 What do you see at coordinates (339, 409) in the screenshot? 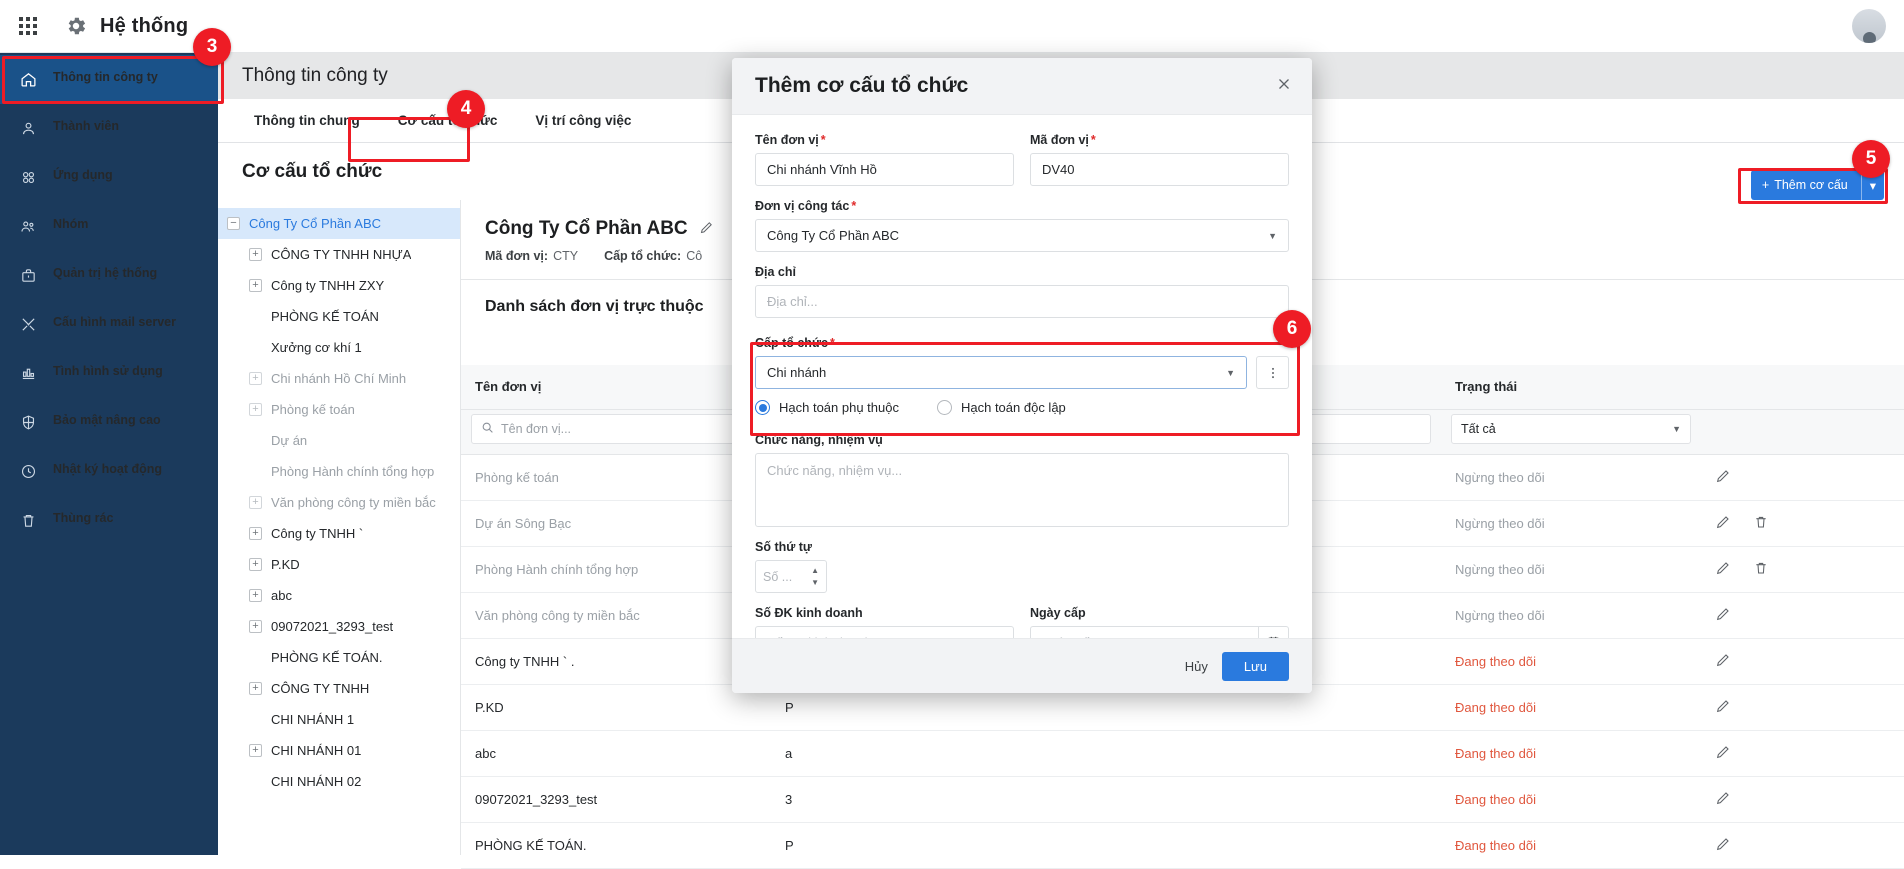
I see `tree-node: + Phòng kế toán` at bounding box center [339, 409].